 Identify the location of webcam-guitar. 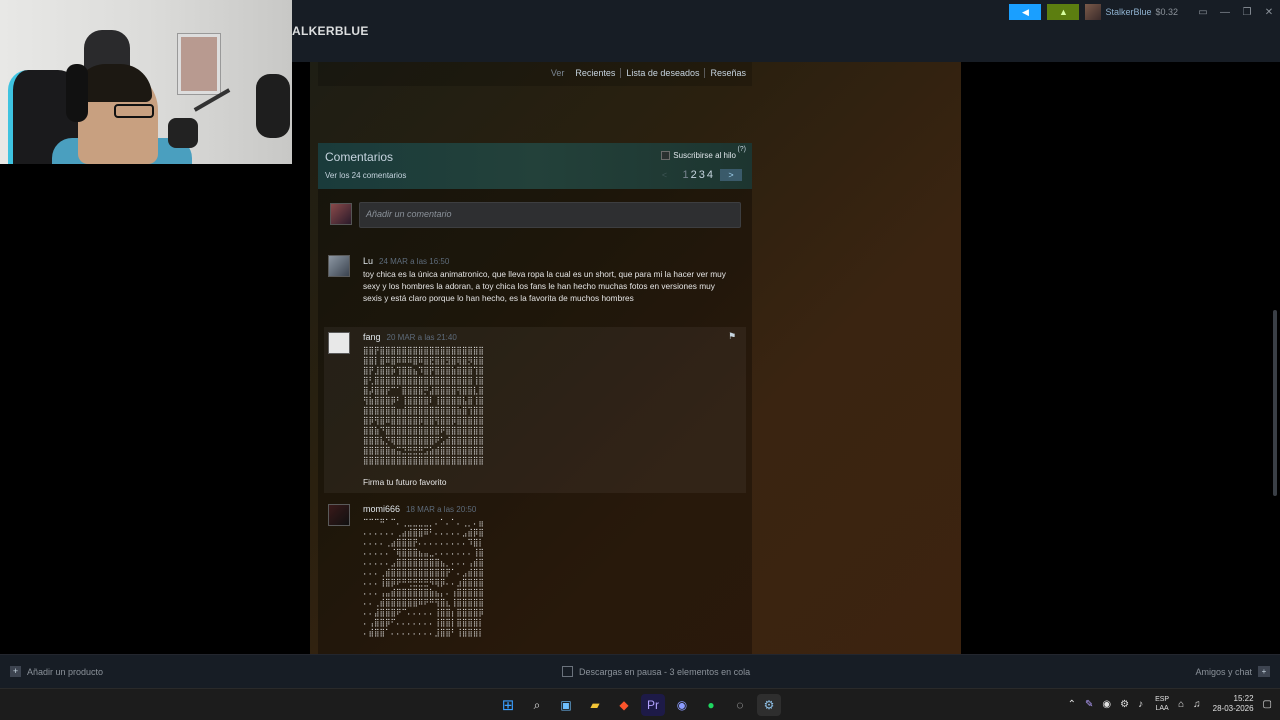
(273, 106).